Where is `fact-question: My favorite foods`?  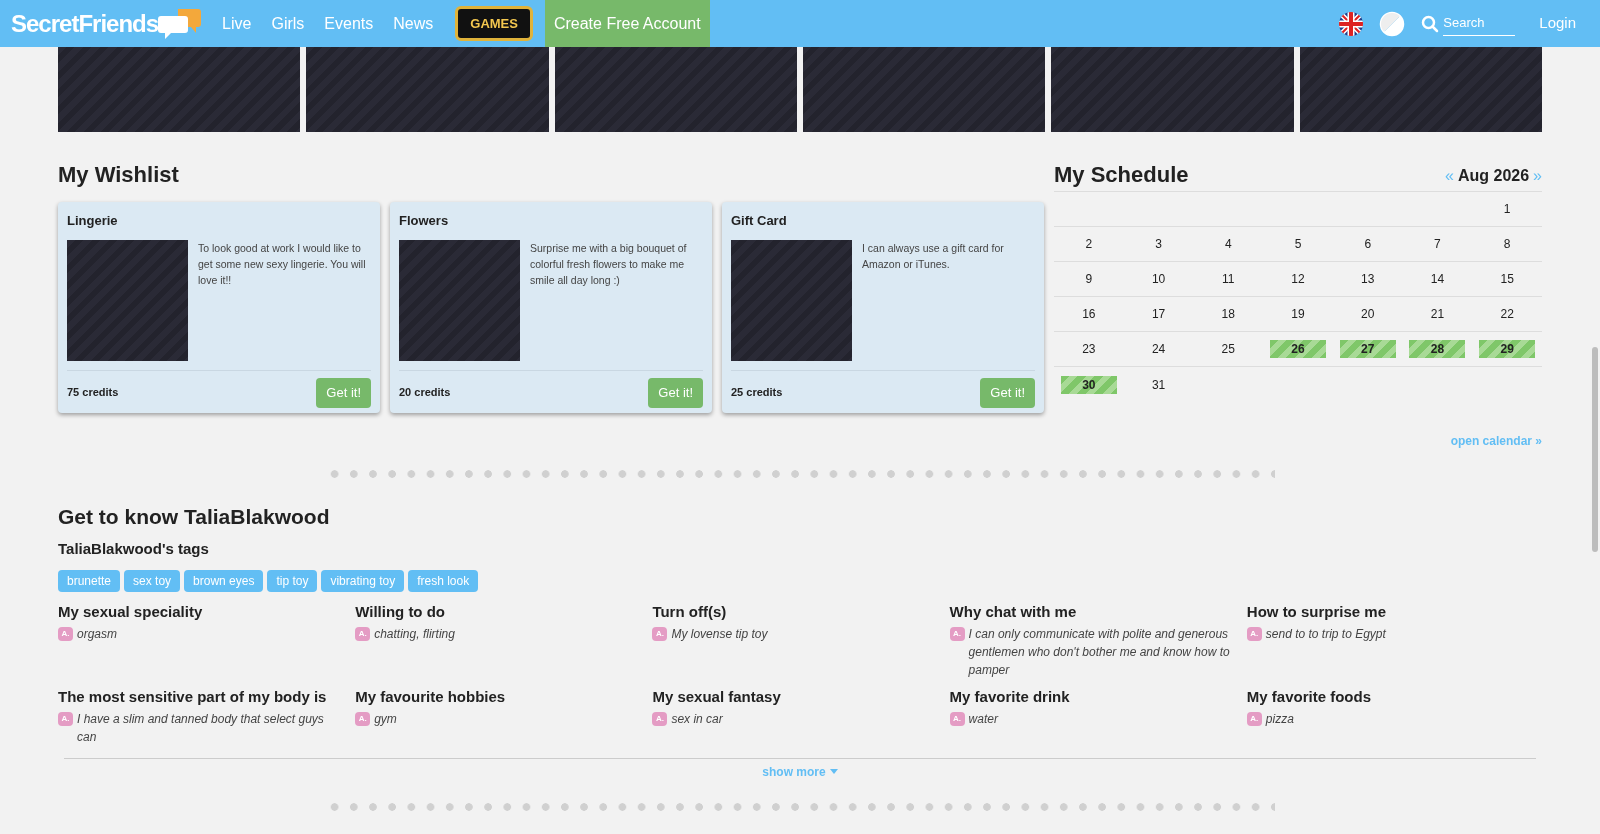 fact-question: My favorite foods is located at coordinates (1309, 696).